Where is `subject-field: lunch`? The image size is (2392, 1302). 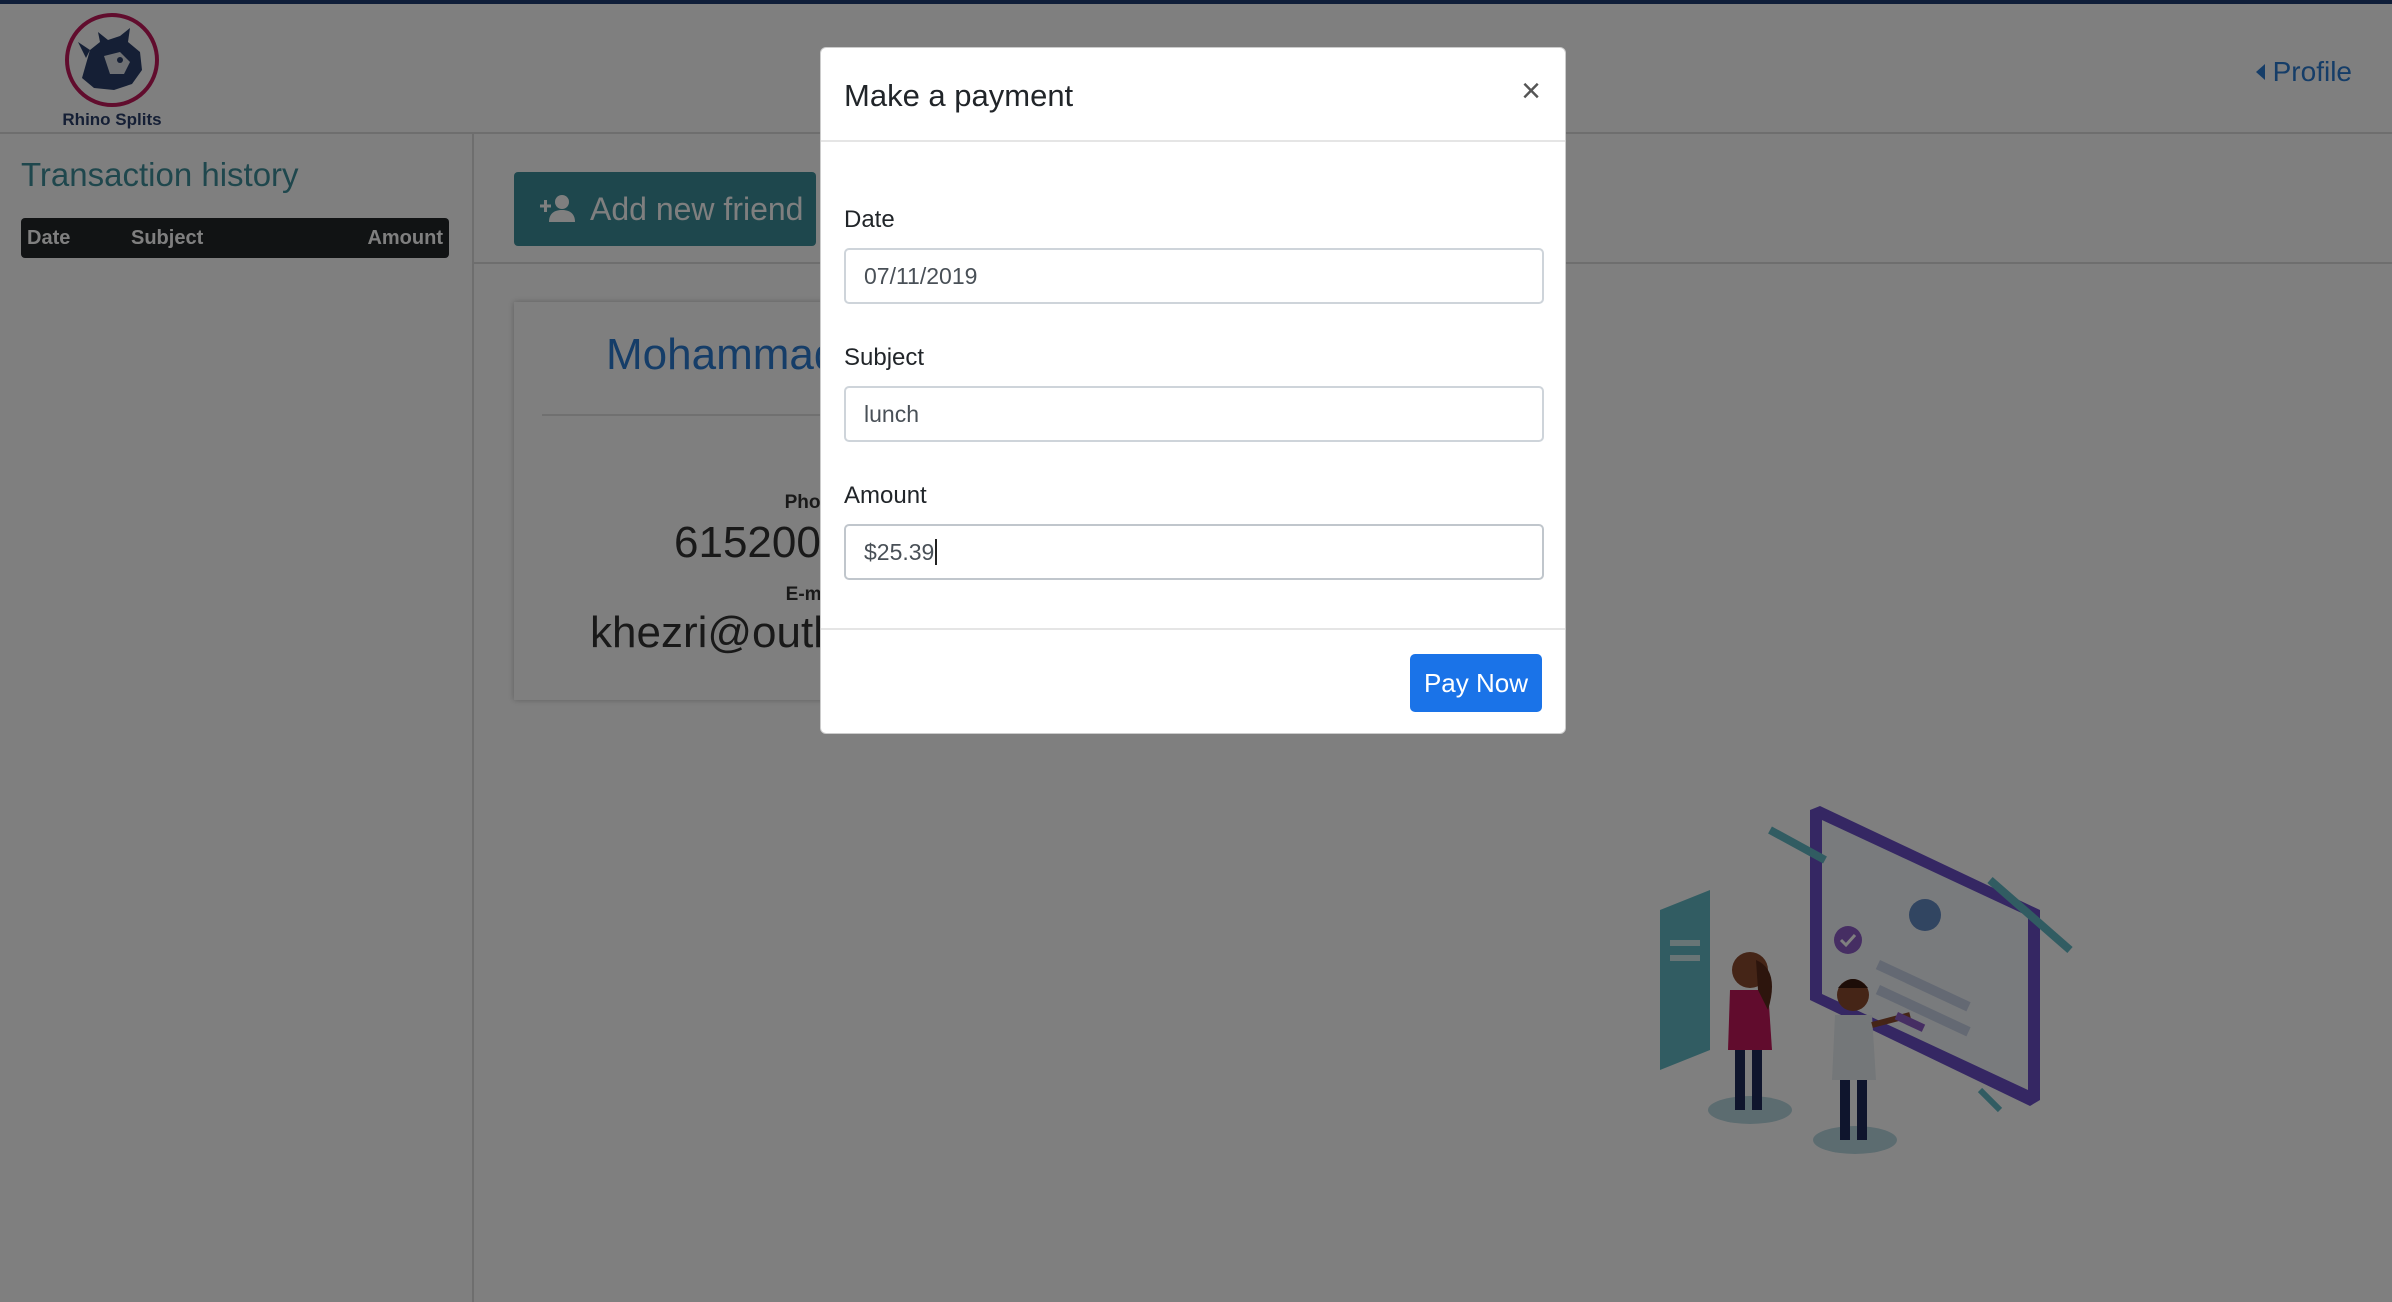 subject-field: lunch is located at coordinates (1194, 414).